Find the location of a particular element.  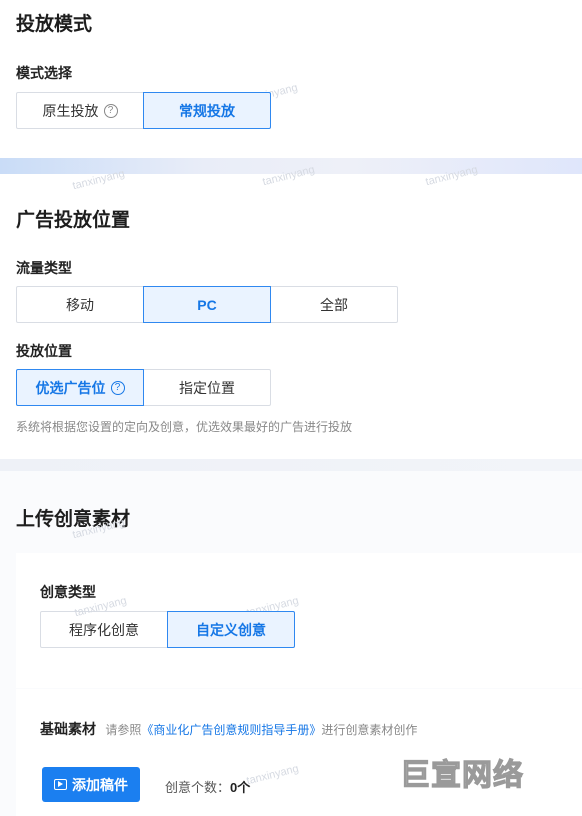

traffic-option-pc-label: PC is located at coordinates (207, 304).